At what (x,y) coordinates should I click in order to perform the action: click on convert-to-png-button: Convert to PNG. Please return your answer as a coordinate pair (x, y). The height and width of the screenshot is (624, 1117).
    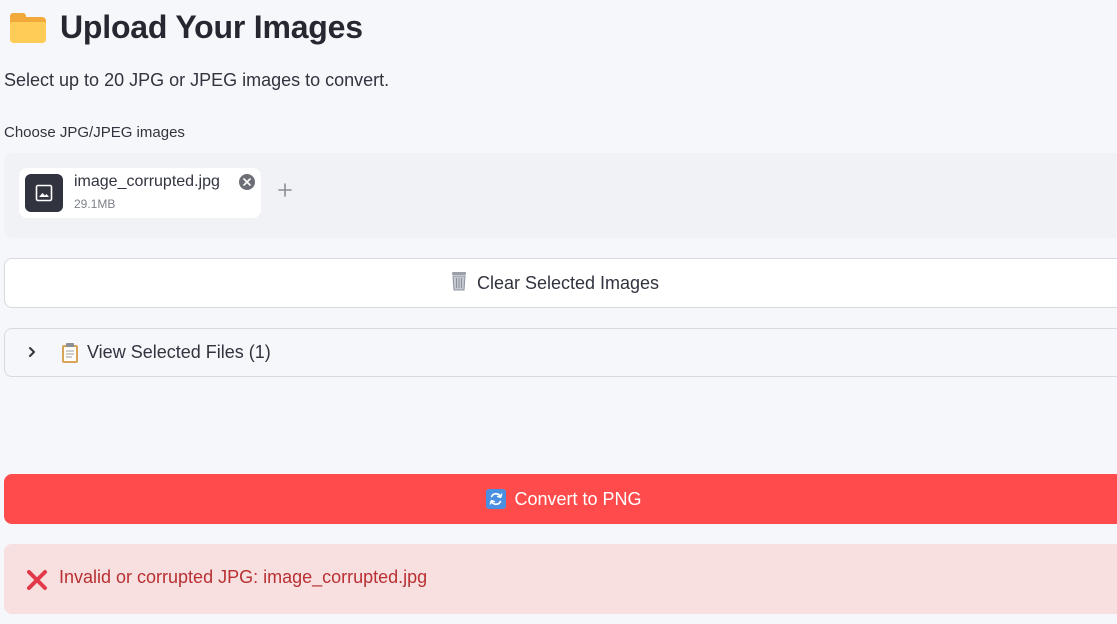
    Looking at the image, I should click on (560, 499).